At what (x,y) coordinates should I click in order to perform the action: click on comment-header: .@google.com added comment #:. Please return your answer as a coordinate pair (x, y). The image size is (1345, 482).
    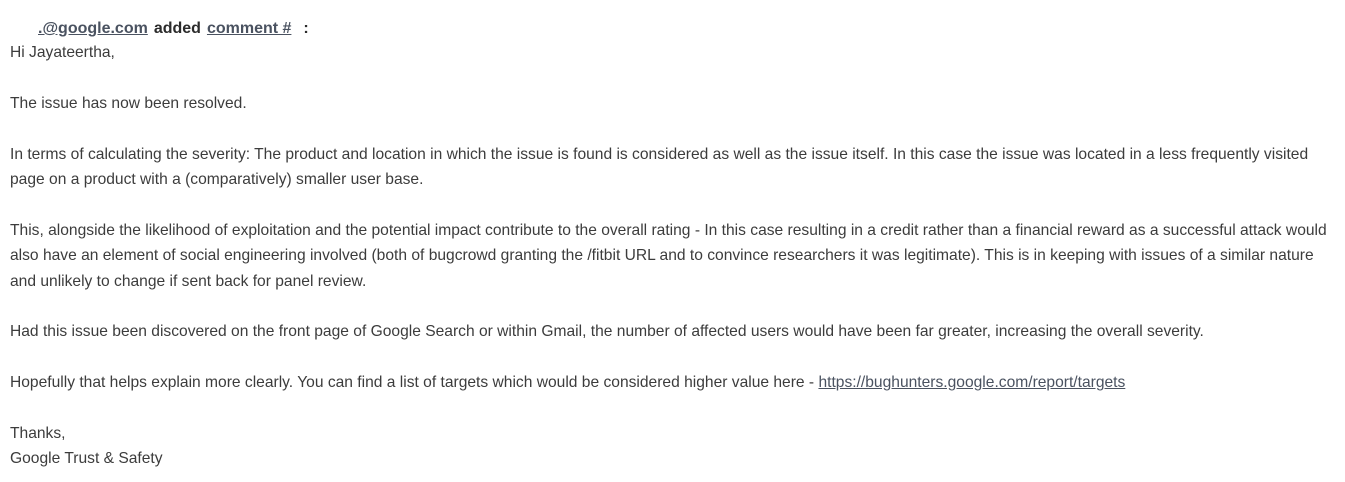
    Looking at the image, I should click on (675, 29).